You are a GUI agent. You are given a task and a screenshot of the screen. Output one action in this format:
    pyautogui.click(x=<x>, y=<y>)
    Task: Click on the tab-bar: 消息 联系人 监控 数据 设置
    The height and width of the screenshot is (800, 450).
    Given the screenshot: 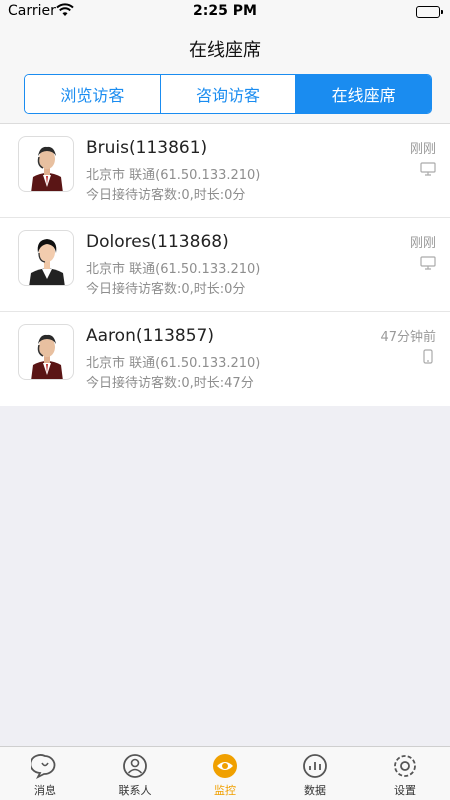 What is the action you would take?
    pyautogui.click(x=225, y=773)
    